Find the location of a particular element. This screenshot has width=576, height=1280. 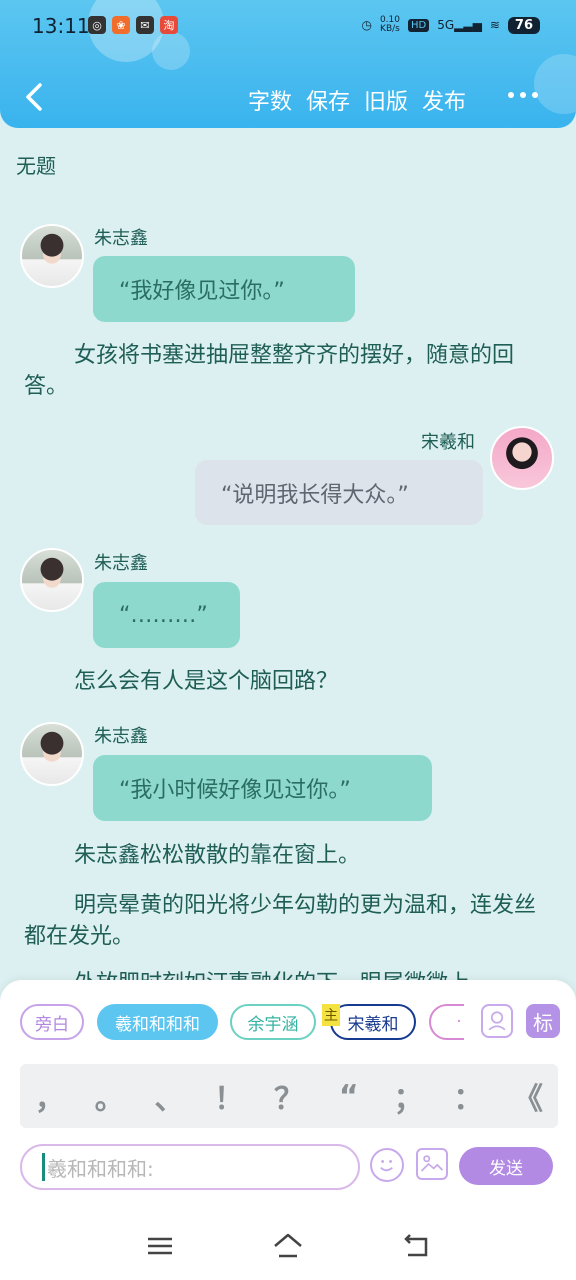

back-icon is located at coordinates (35, 97).